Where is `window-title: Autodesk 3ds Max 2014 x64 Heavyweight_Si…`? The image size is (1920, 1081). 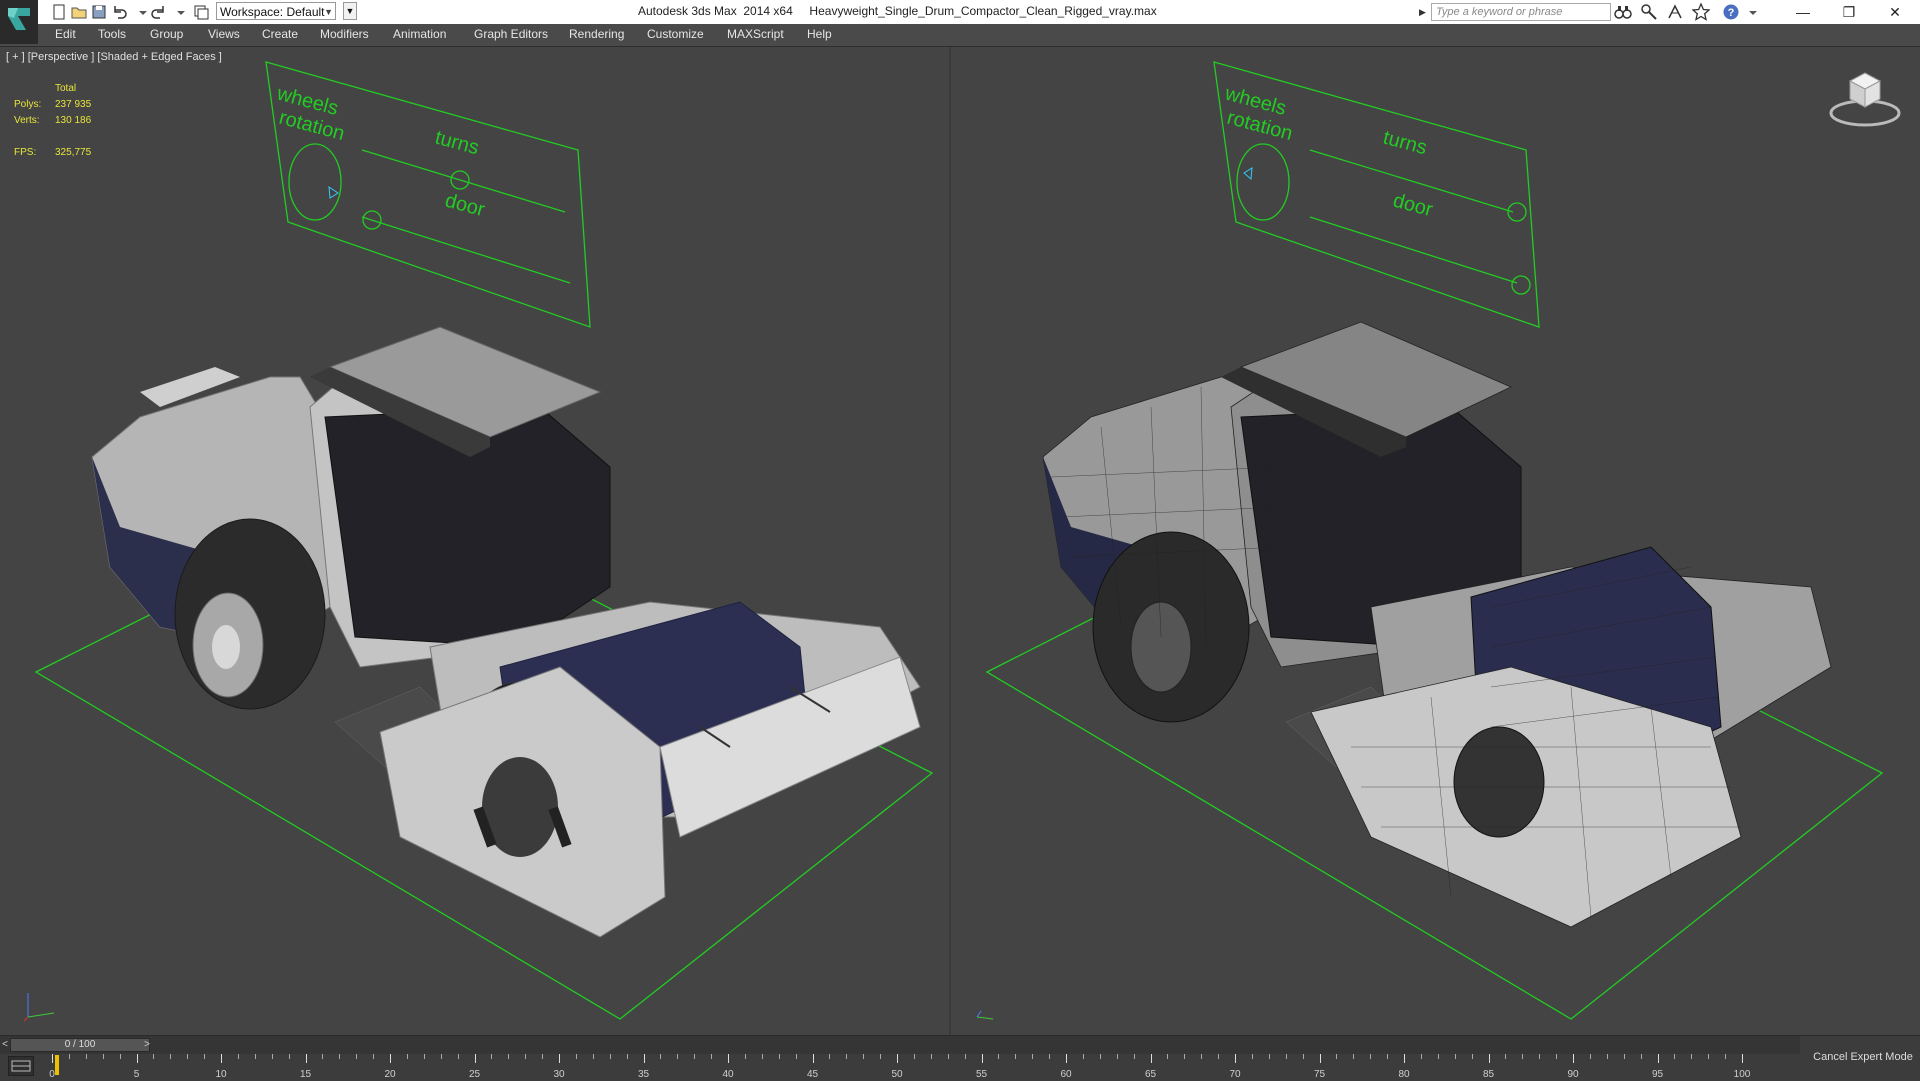
window-title: Autodesk 3ds Max 2014 x64 Heavyweight_Si… is located at coordinates (897, 11).